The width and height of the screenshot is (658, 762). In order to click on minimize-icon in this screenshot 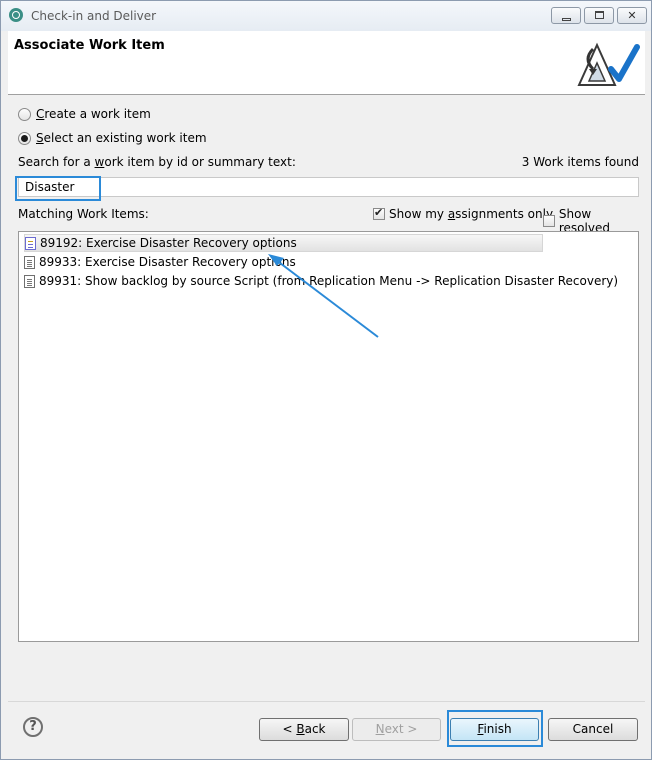, I will do `click(566, 19)`.